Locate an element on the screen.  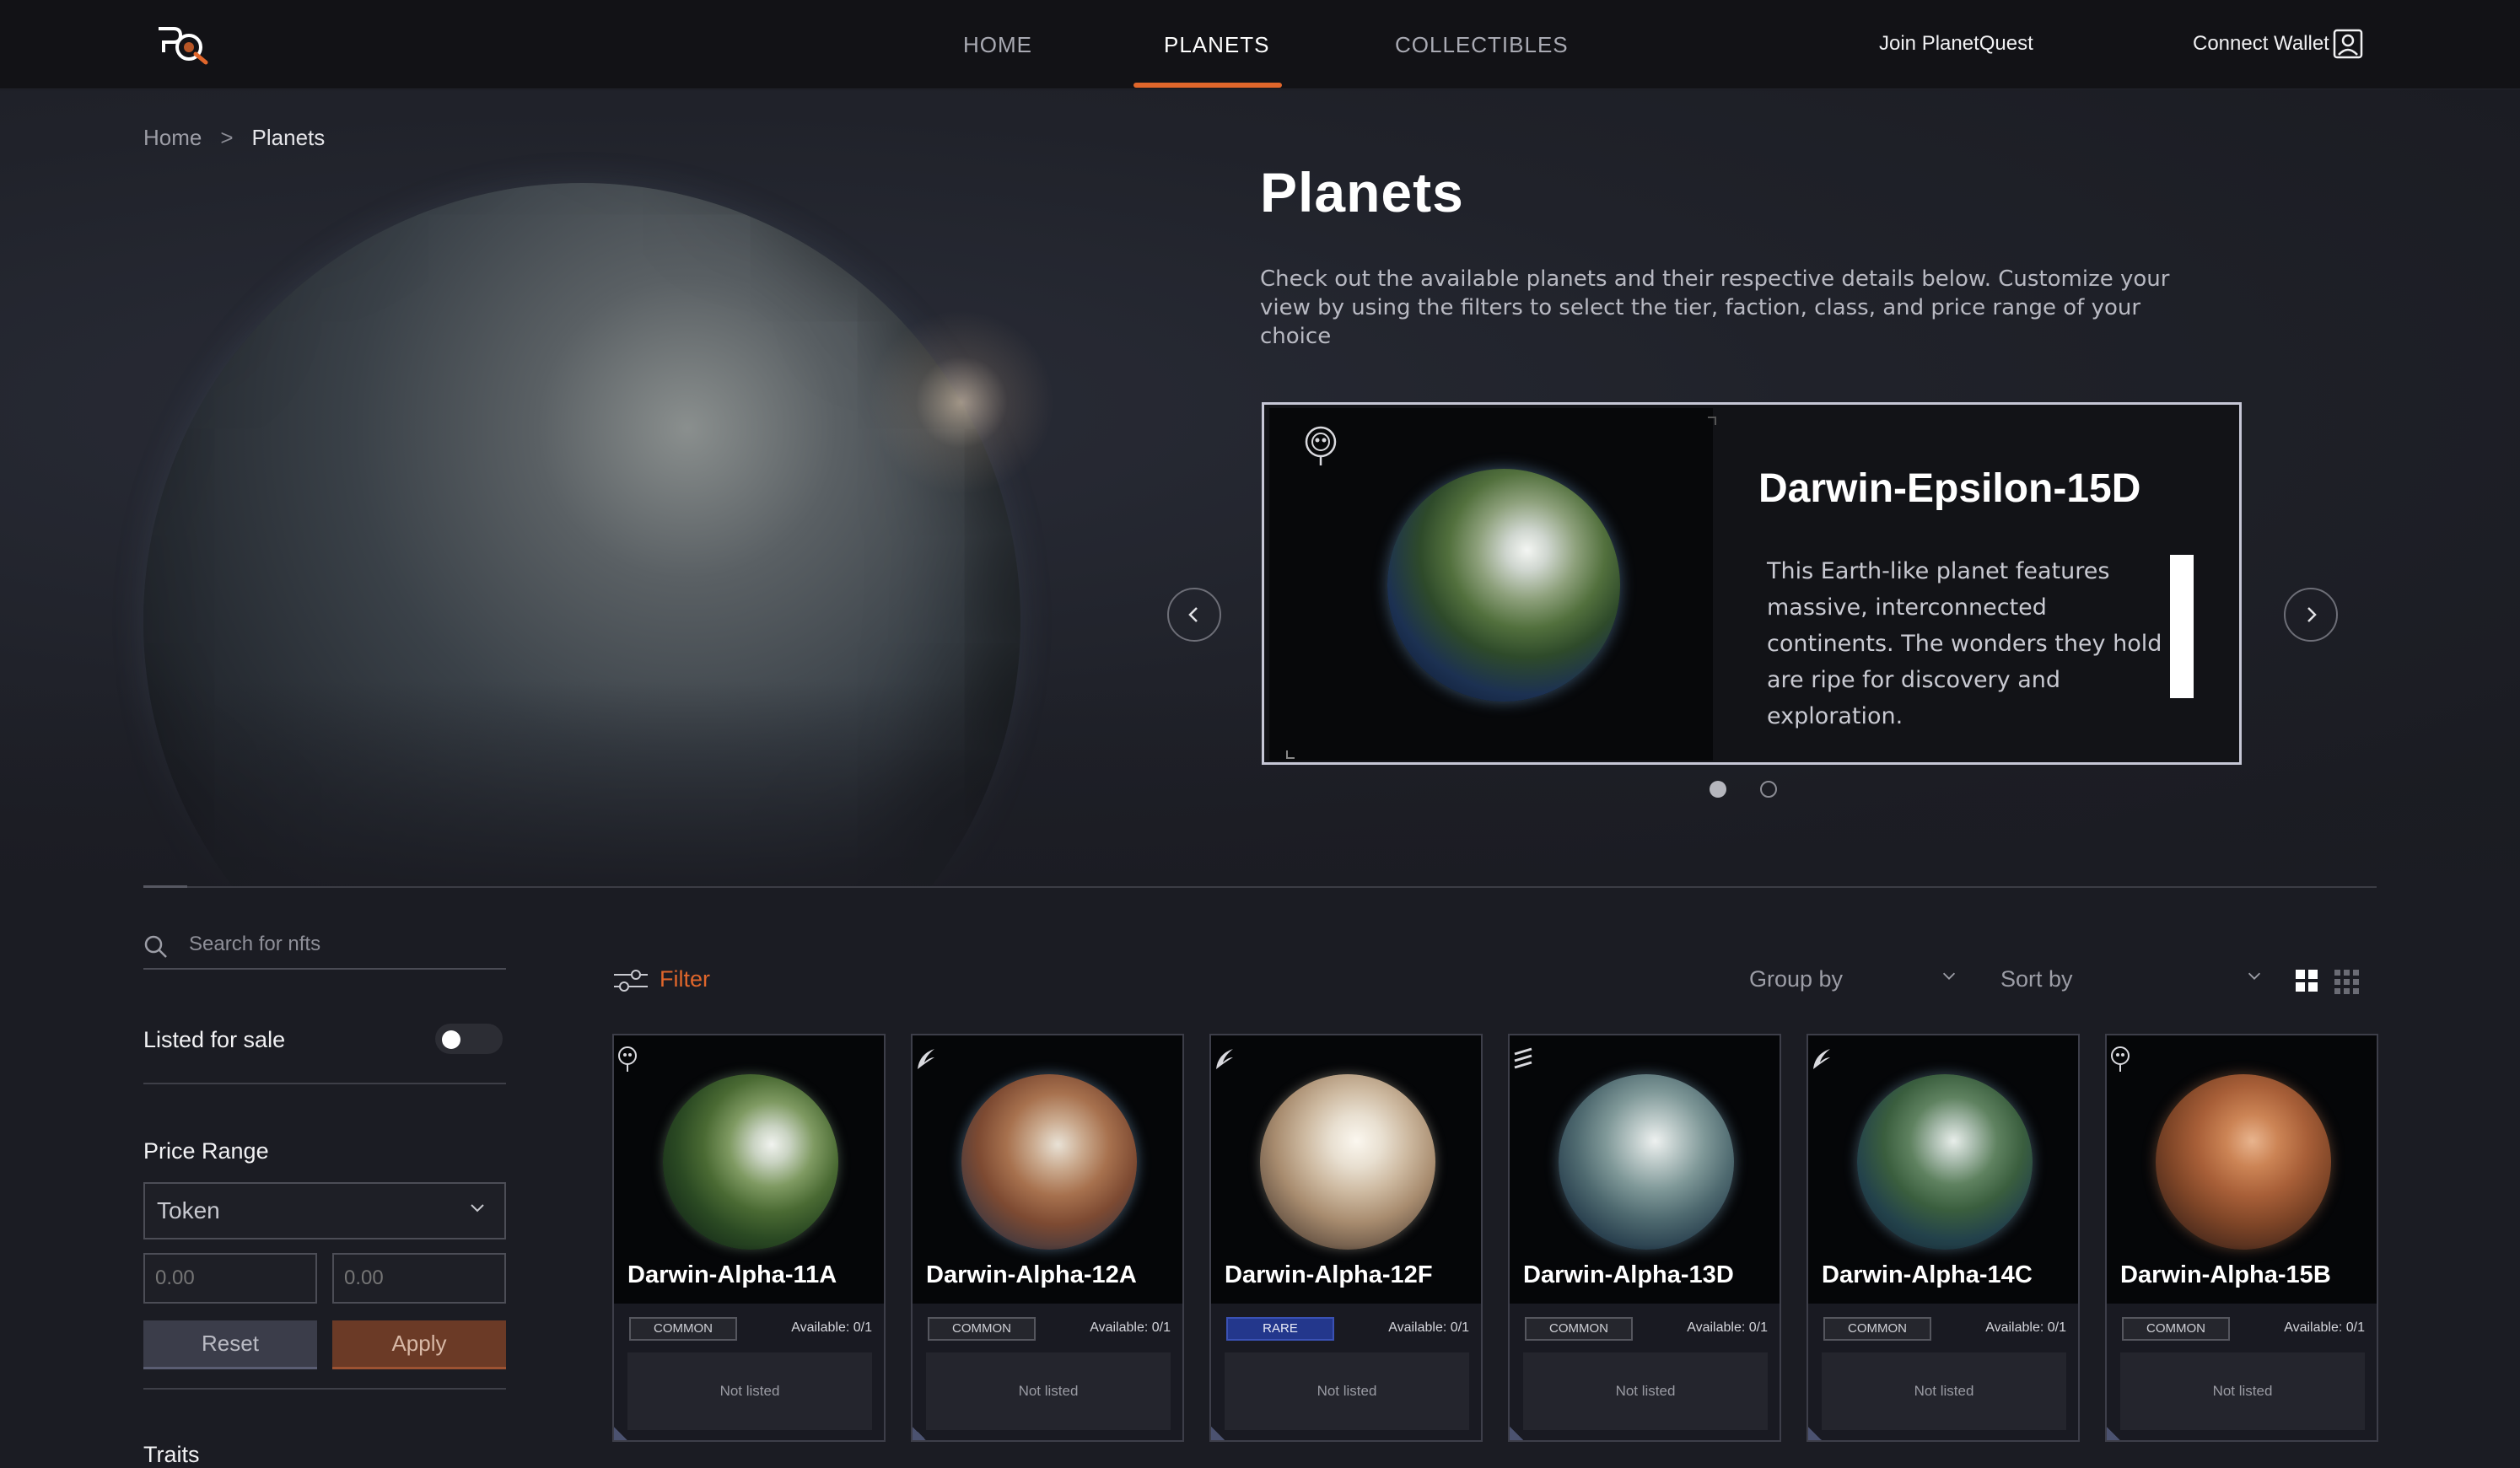
group-by-select: Group by is located at coordinates (1796, 979).